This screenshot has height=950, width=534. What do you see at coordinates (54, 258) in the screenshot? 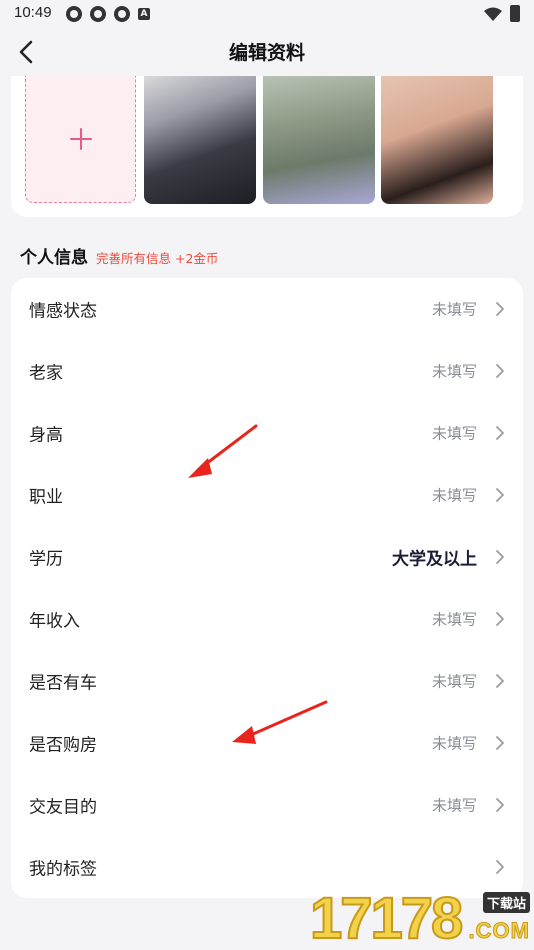
I see `section-title: 个人信息` at bounding box center [54, 258].